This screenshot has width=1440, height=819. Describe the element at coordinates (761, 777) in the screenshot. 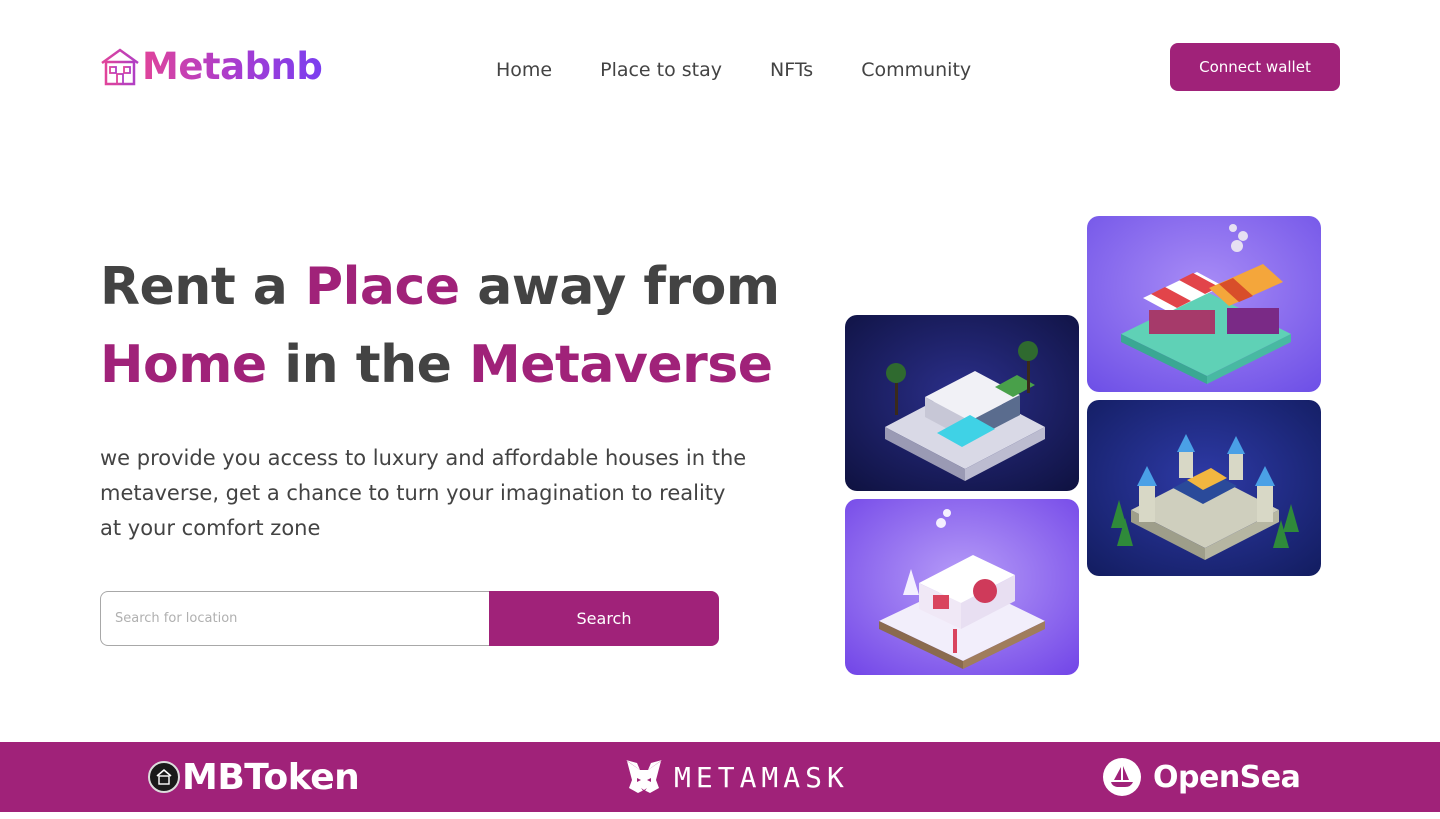

I see `partner-name: METAMASK` at that location.